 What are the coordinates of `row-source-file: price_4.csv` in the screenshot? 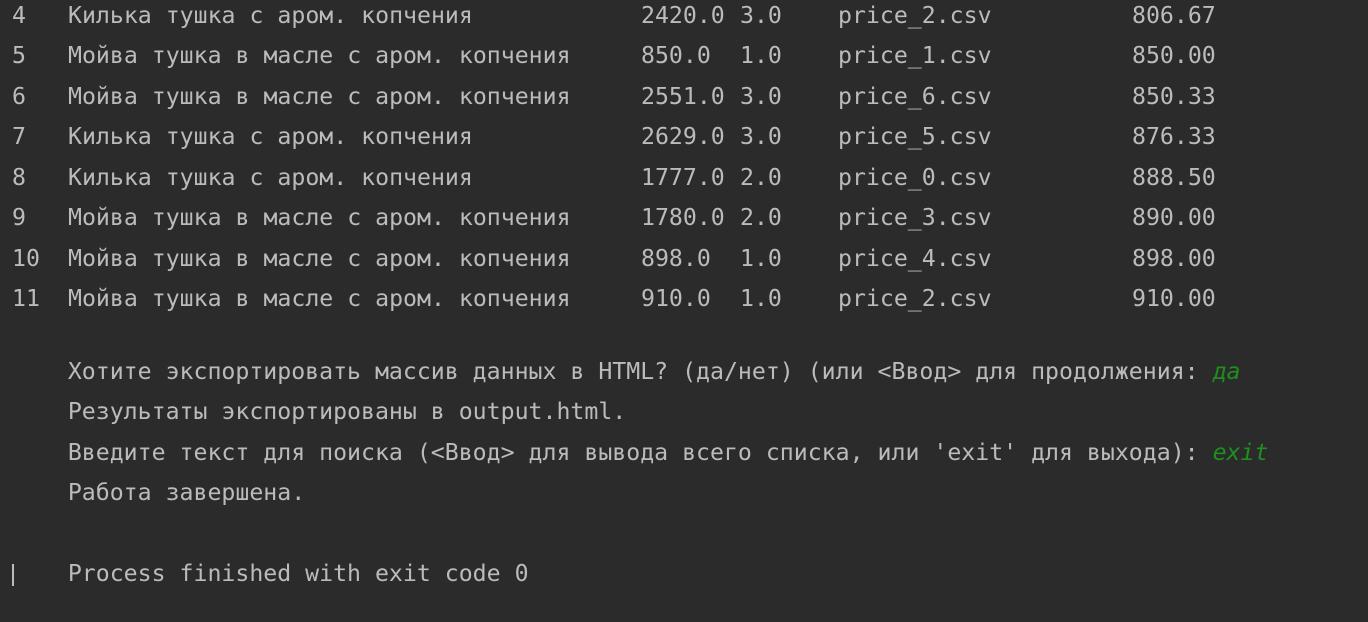 It's located at (915, 258).